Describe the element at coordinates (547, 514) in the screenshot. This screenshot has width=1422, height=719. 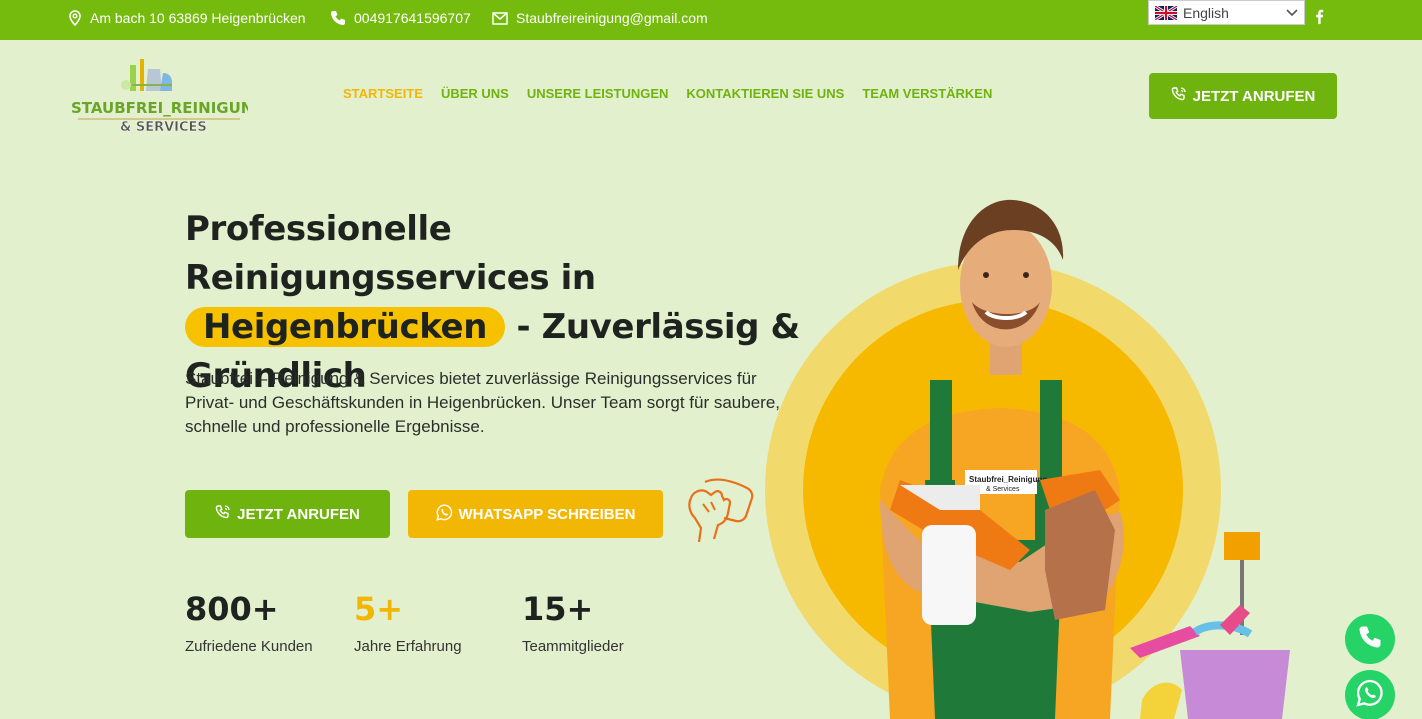
I see `whatsapp-label: WHATSAPP SCHREIBEN` at that location.